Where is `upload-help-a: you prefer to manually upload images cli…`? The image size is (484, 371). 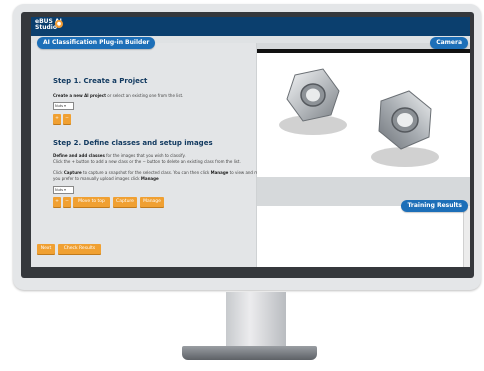 upload-help-a: you prefer to manually upload images cli… is located at coordinates (97, 178).